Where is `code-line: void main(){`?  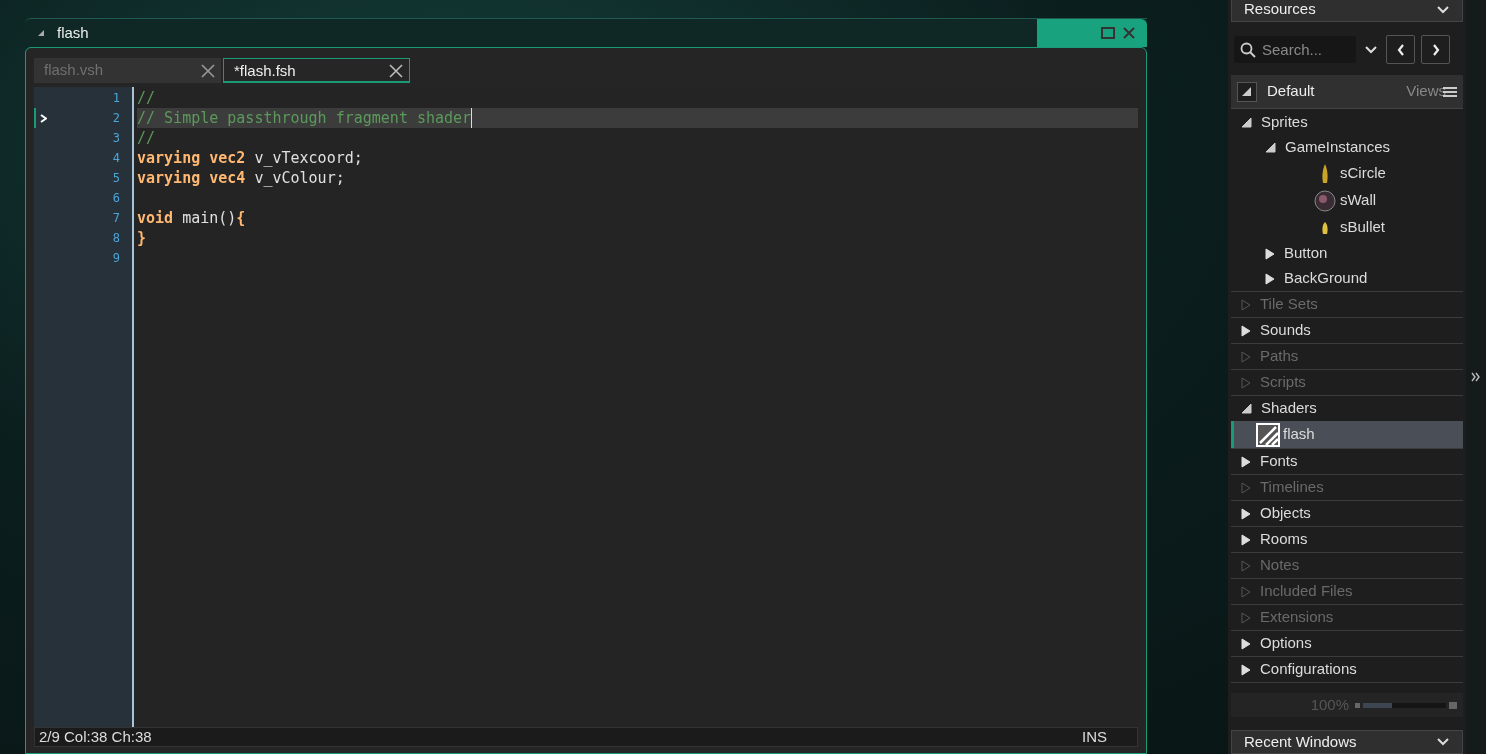 code-line: void main(){ is located at coordinates (191, 218).